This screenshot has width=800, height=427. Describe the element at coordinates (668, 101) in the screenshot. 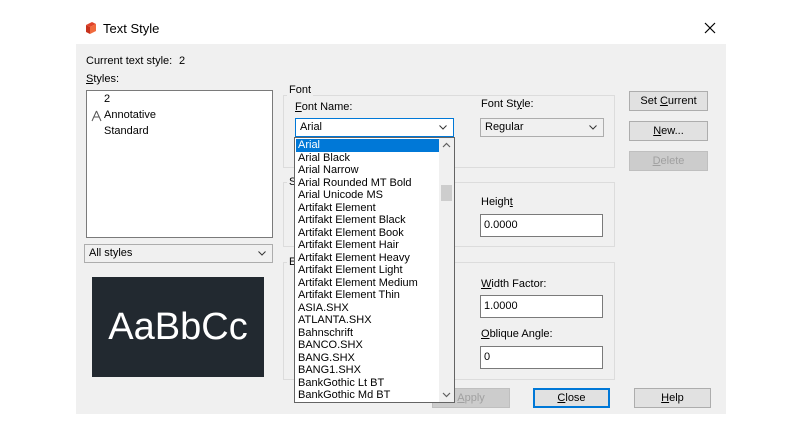

I see `set-current-button: Set Current` at that location.